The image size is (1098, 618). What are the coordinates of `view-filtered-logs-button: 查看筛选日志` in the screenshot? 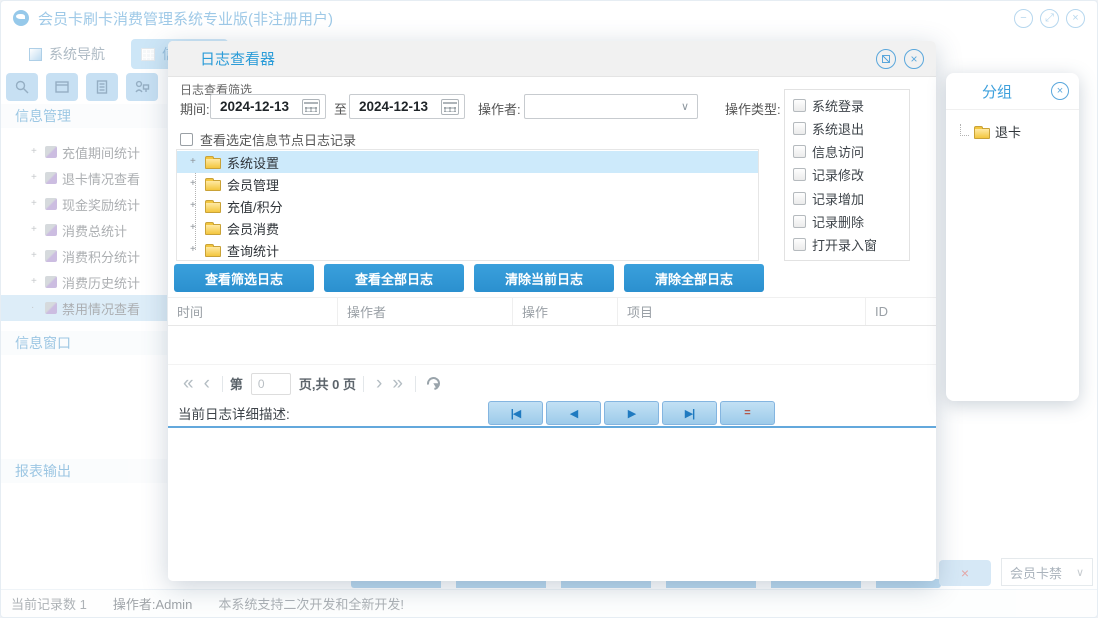 It's located at (244, 278).